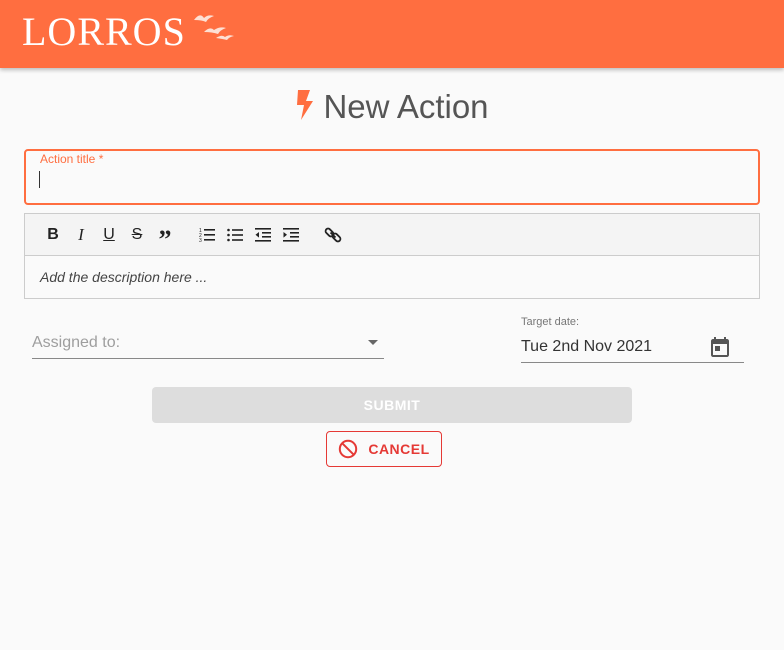  Describe the element at coordinates (373, 342) in the screenshot. I see `chevron-down-icon` at that location.